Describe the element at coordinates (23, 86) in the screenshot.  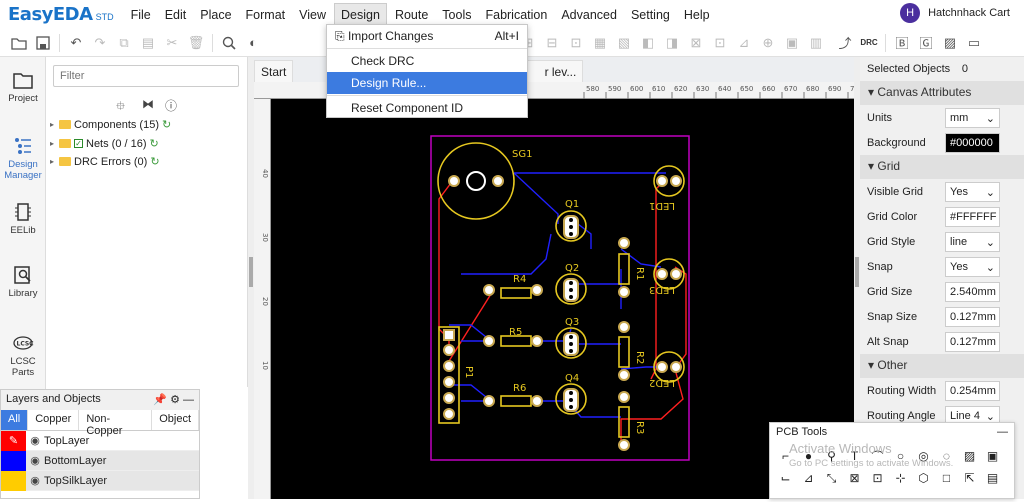
I see `nav-project: Project` at that location.